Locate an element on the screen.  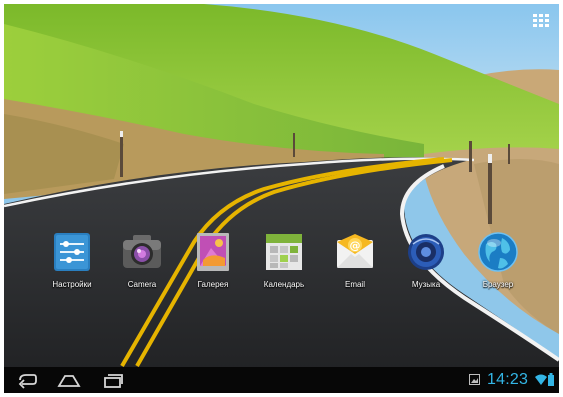
app-gallery: Галерея is located at coordinates (213, 259).